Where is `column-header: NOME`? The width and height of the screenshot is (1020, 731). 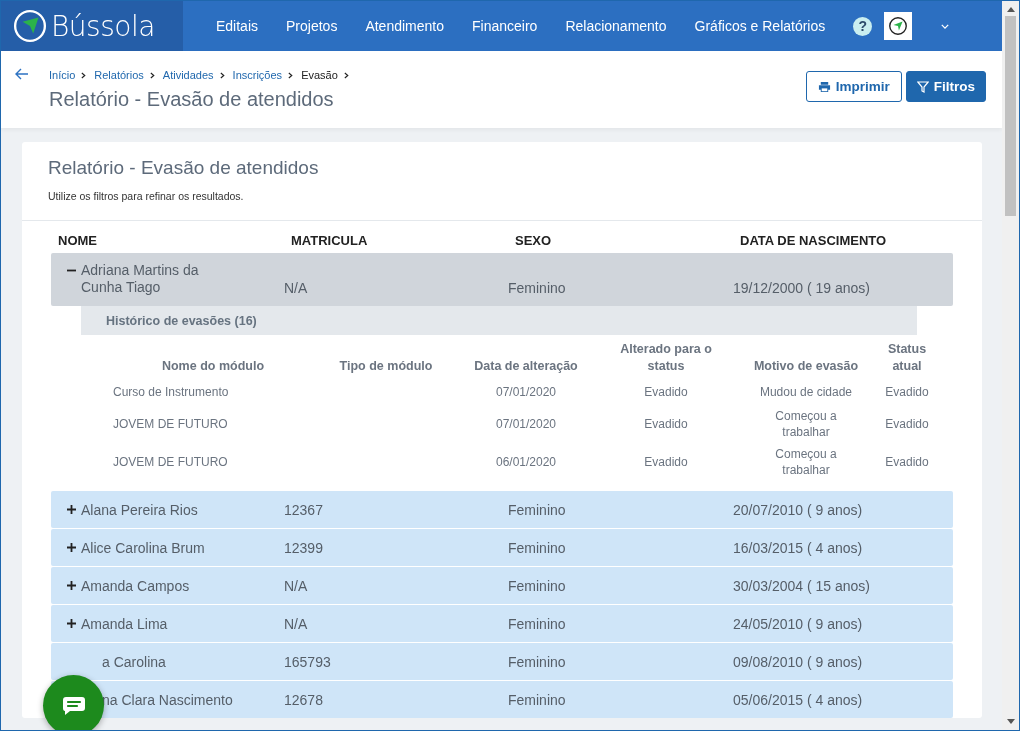
column-header: NOME is located at coordinates (77, 240).